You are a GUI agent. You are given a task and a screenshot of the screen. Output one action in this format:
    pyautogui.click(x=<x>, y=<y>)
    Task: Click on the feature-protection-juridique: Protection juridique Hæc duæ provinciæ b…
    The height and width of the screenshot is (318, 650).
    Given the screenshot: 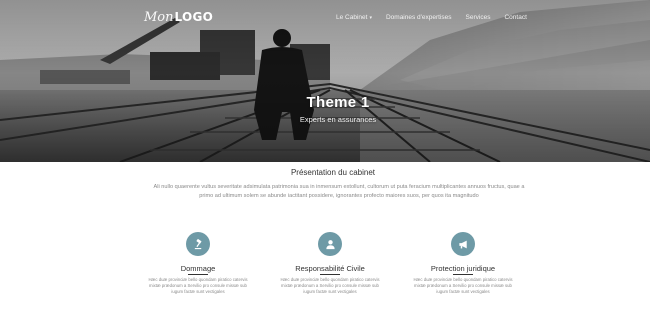 What is the action you would take?
    pyautogui.click(x=463, y=264)
    